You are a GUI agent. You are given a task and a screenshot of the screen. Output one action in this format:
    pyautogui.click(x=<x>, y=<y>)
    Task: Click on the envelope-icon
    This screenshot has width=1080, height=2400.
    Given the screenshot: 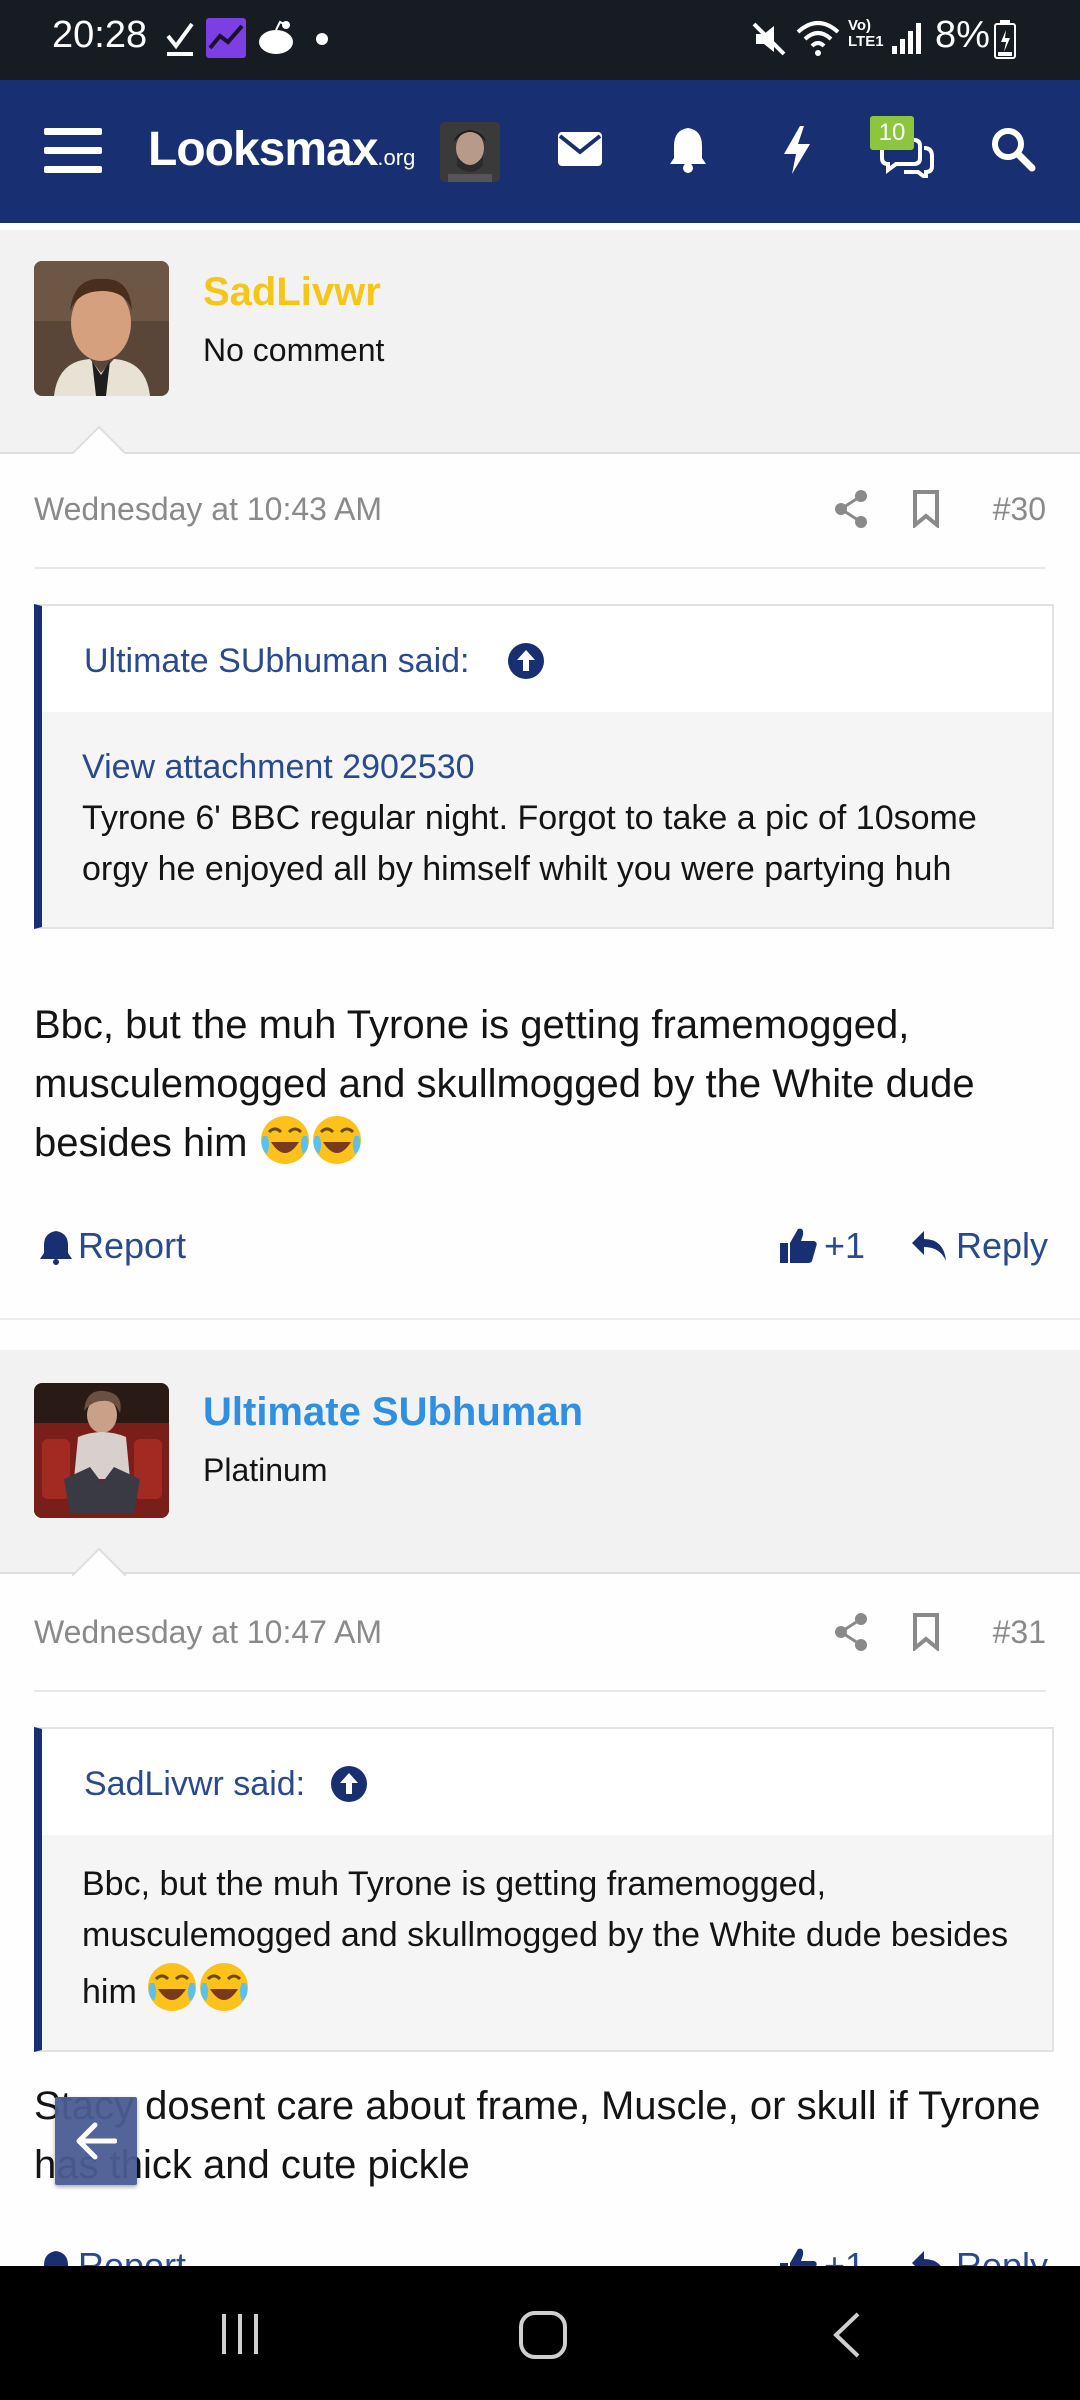 What is the action you would take?
    pyautogui.click(x=580, y=150)
    